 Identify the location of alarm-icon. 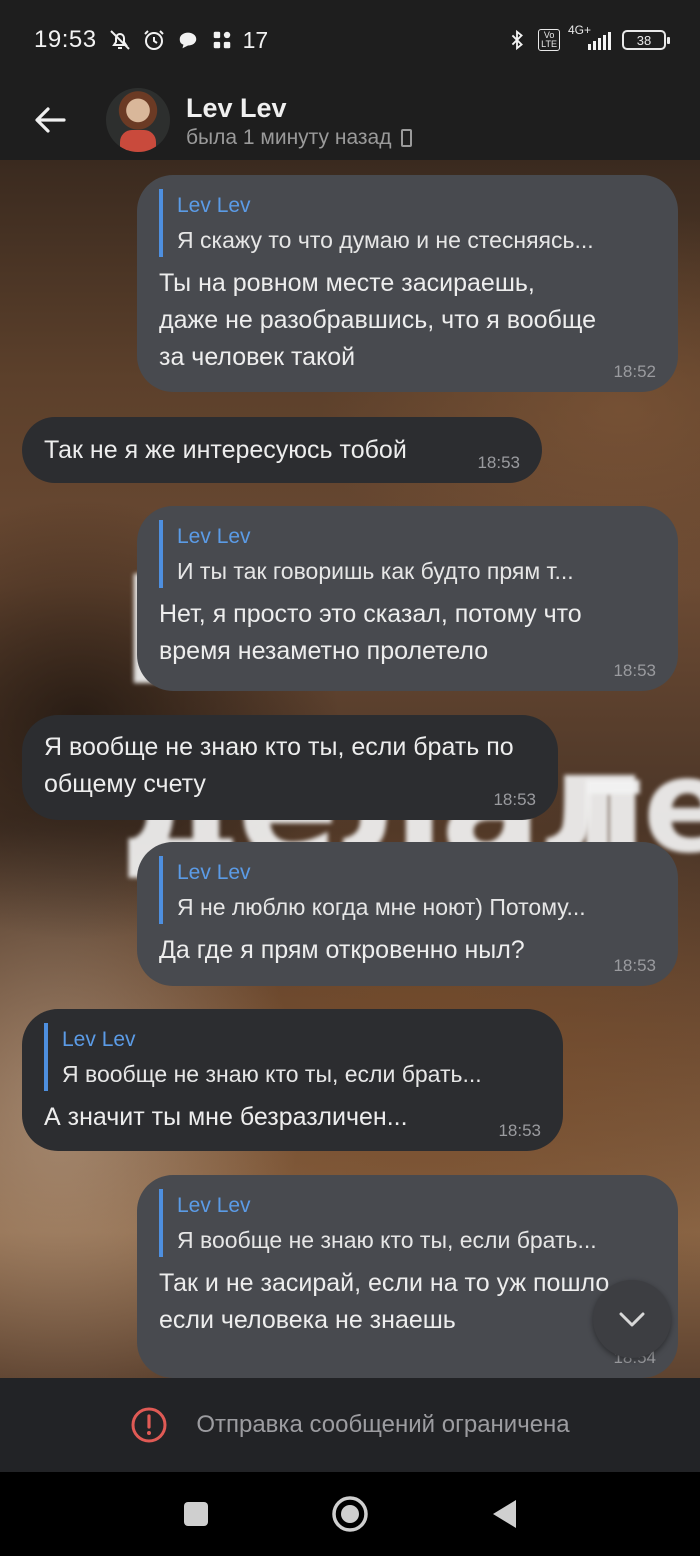
(154, 40).